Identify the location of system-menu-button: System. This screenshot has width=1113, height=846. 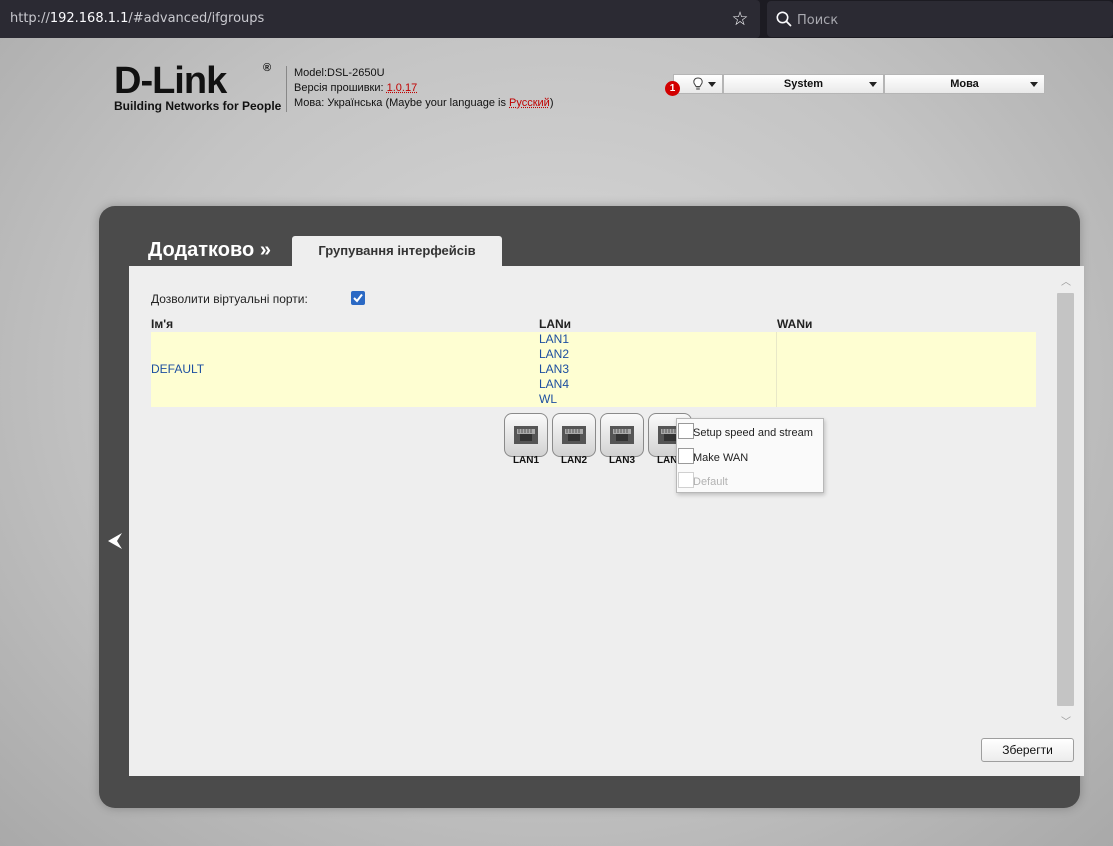
(803, 84).